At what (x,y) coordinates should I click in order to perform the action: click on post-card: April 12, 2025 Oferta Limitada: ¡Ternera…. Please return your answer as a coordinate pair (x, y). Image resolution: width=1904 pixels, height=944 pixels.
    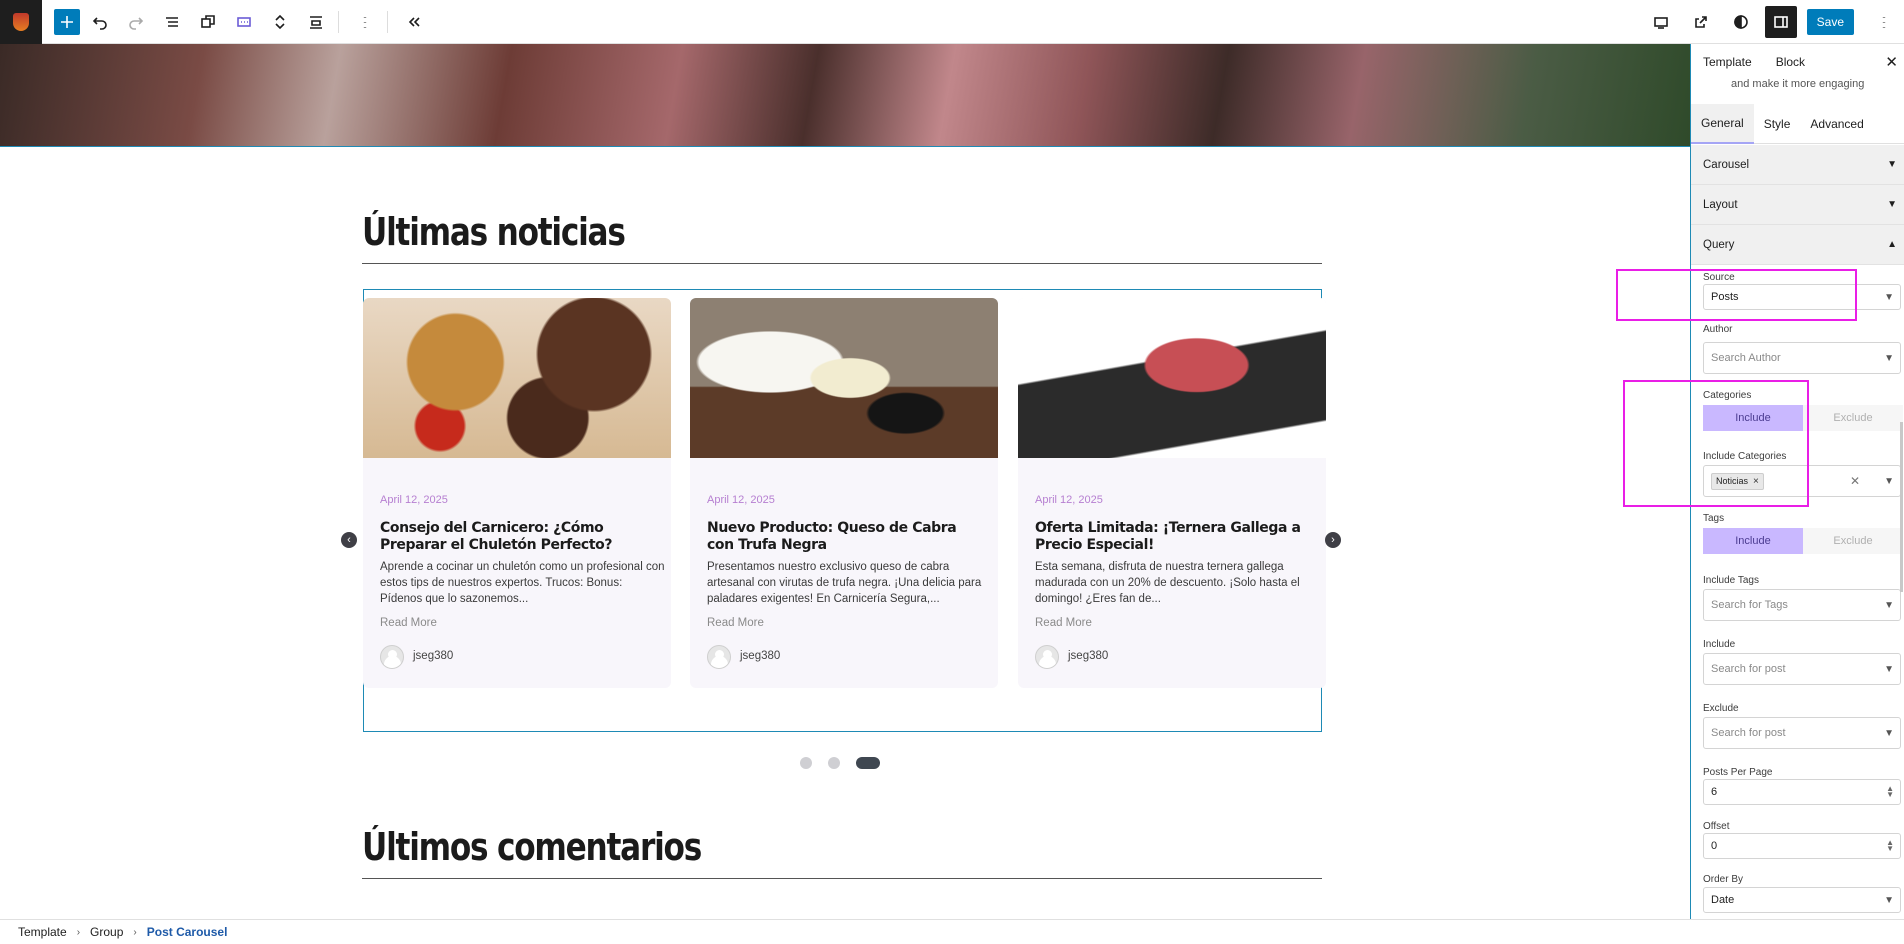
    Looking at the image, I should click on (1172, 493).